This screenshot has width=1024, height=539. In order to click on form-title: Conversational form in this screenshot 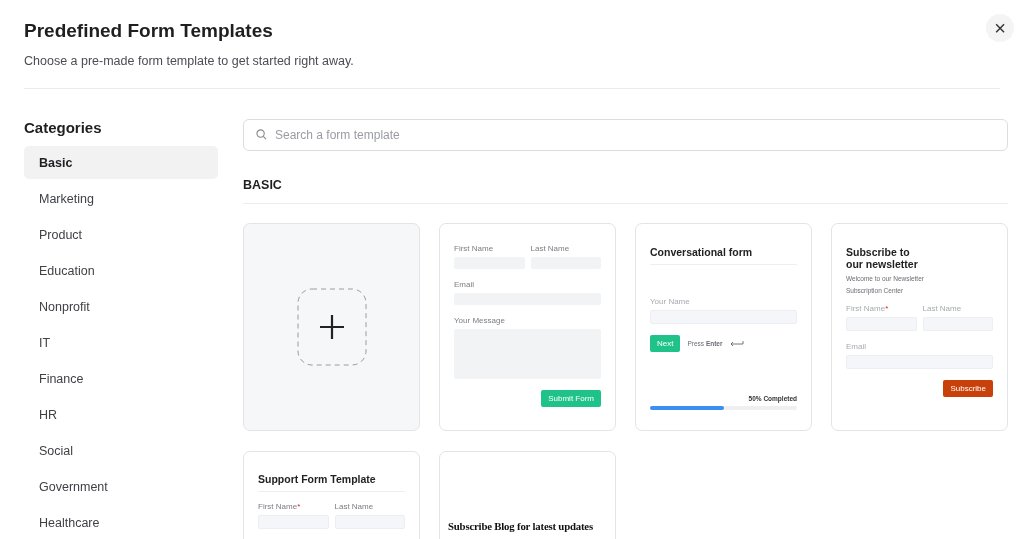, I will do `click(723, 255)`.